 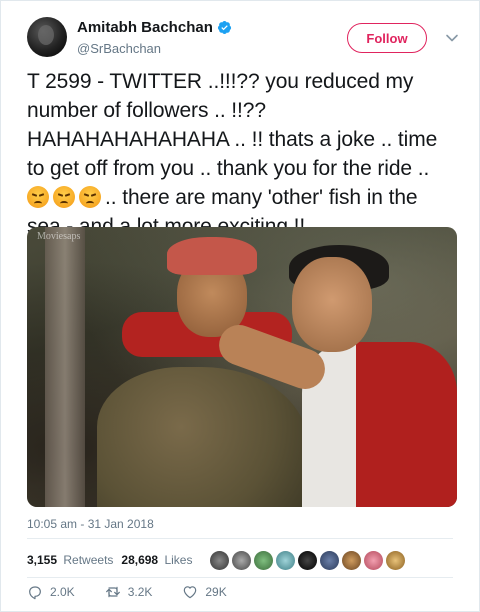 I want to click on user-handle: @SrBachchan, so click(x=154, y=48).